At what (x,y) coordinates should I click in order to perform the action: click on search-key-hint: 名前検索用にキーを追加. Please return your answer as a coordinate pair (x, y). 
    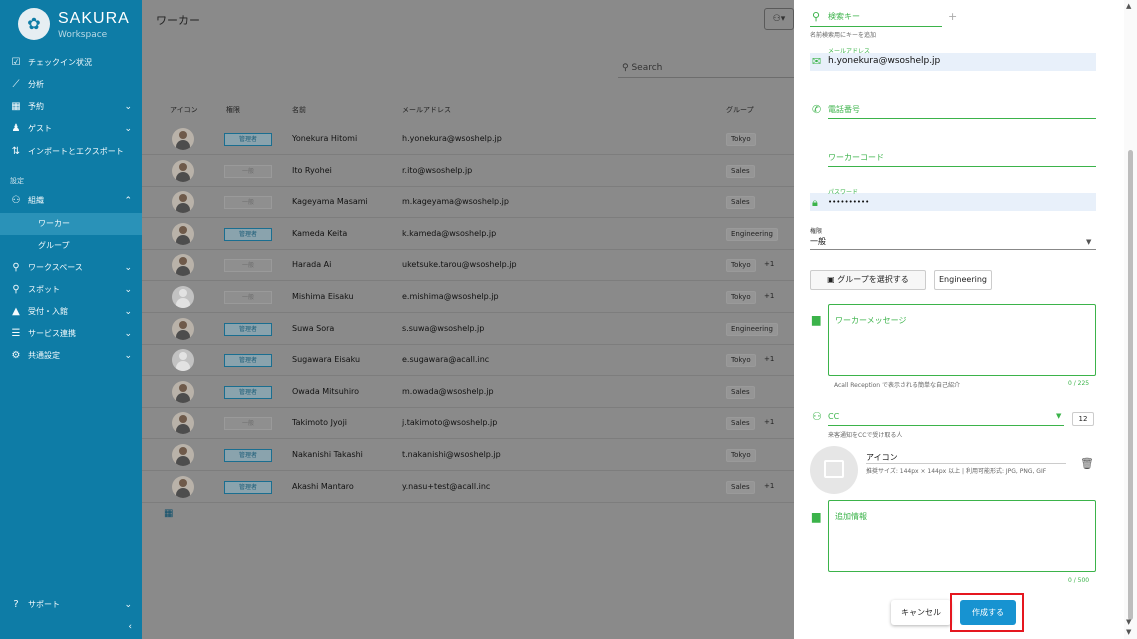
    Looking at the image, I should click on (843, 35).